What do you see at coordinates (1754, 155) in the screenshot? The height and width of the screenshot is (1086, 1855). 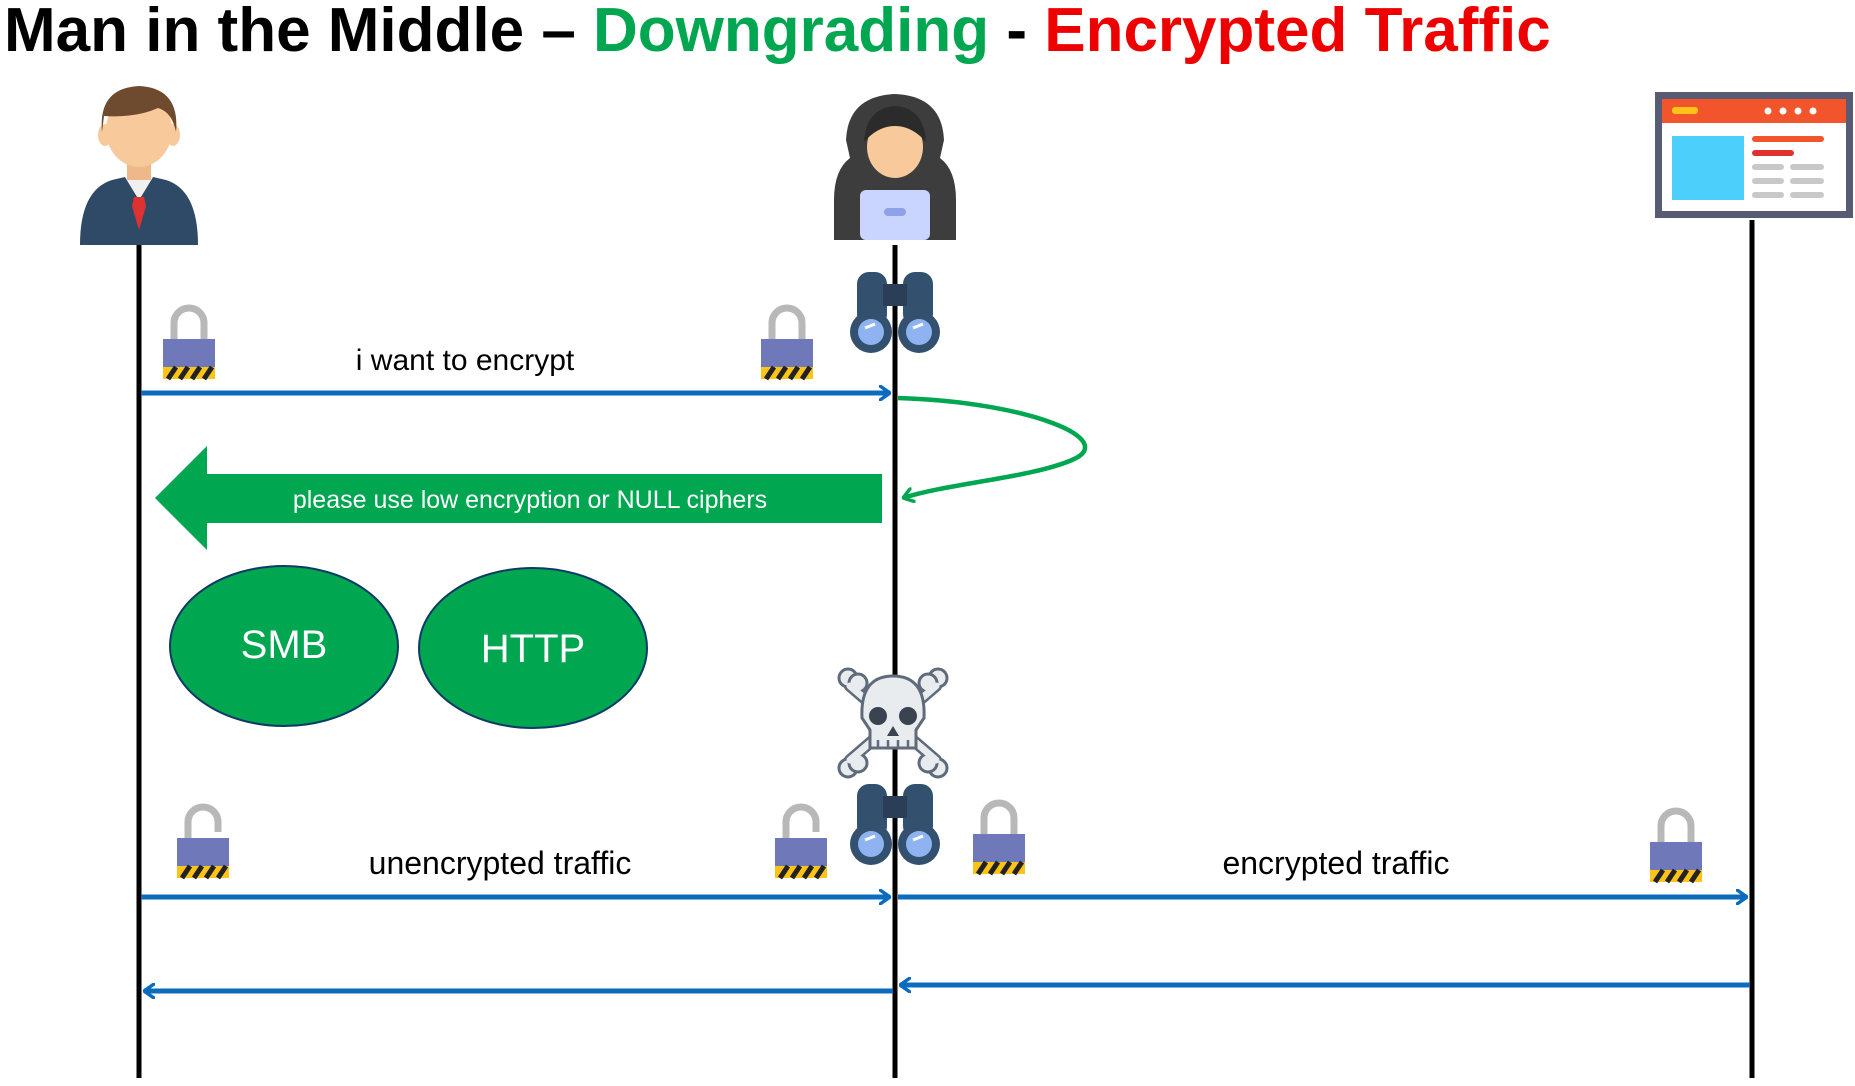 I see `web-page-icon` at bounding box center [1754, 155].